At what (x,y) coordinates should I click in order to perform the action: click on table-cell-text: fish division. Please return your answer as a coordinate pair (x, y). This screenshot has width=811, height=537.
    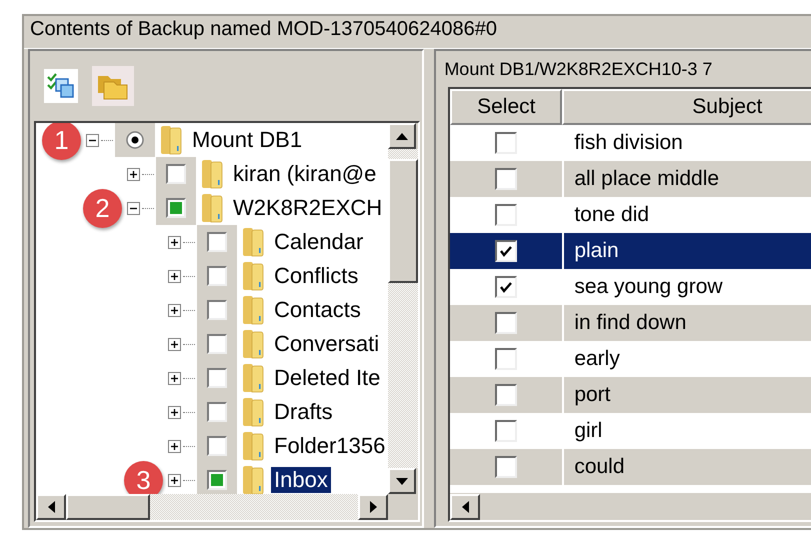
    Looking at the image, I should click on (628, 143).